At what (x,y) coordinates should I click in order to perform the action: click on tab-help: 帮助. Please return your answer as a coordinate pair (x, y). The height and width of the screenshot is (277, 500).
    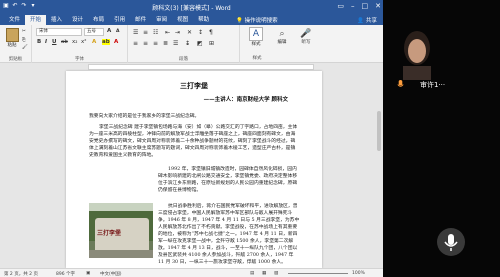
    Looking at the image, I should click on (203, 20).